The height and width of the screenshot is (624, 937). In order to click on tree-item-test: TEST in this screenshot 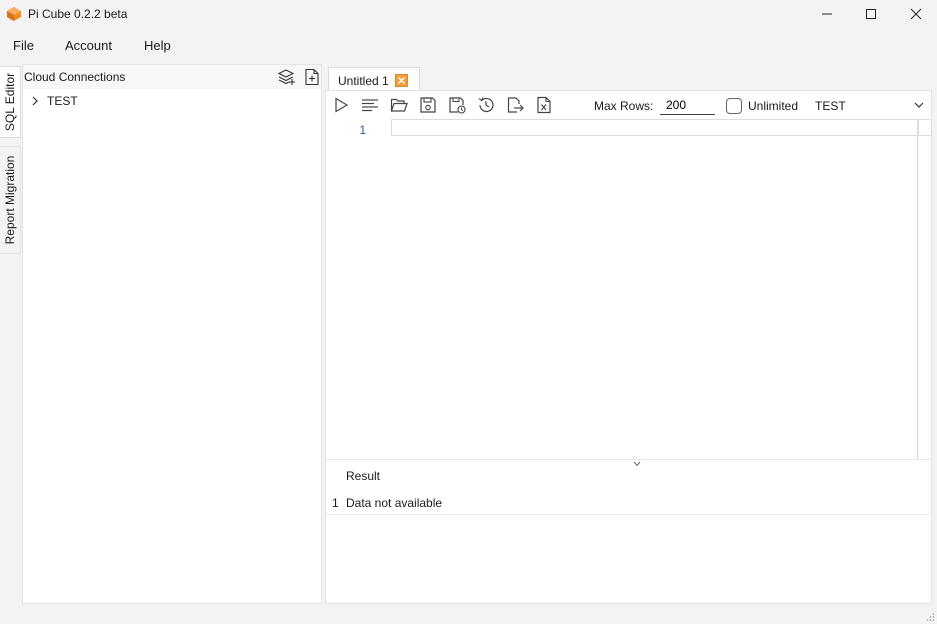, I will do `click(172, 101)`.